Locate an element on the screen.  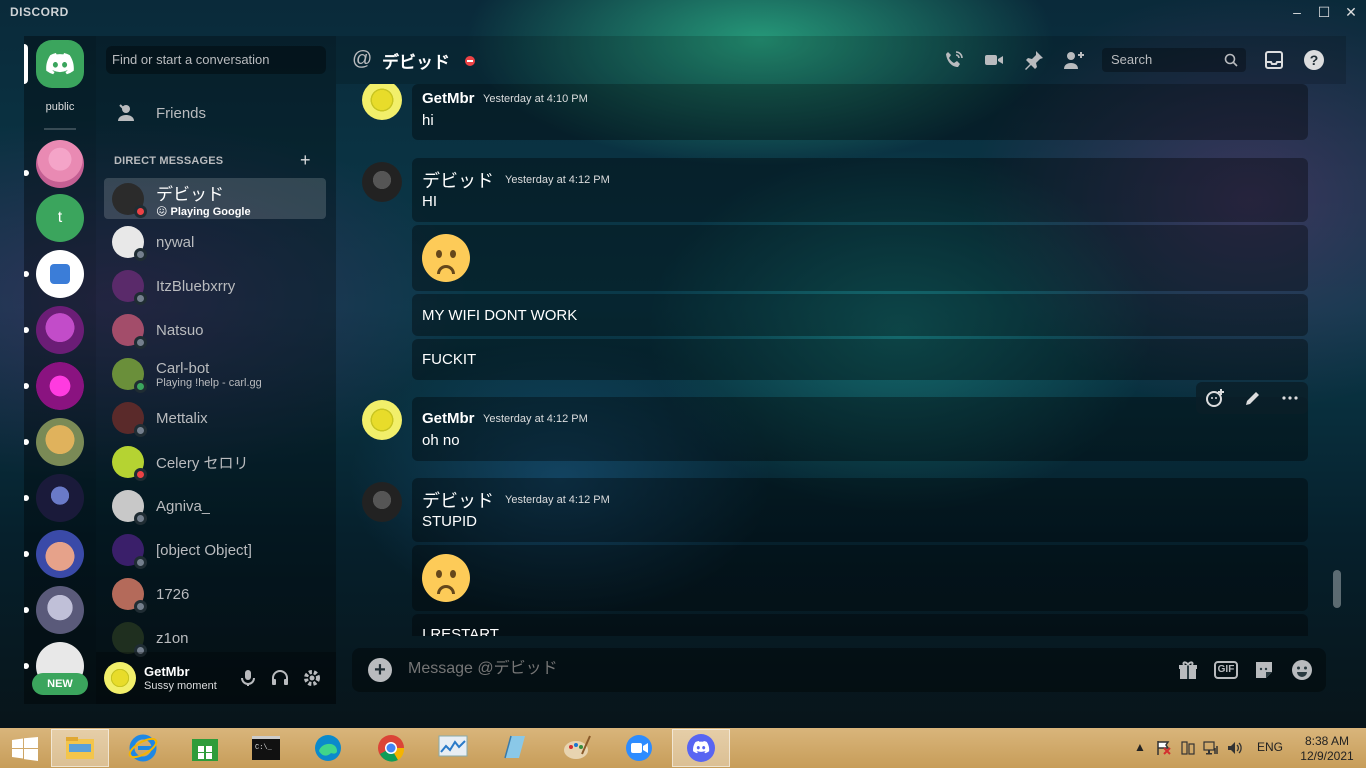
tray-overflow-icon: ▲ is located at coordinates (1140, 747).